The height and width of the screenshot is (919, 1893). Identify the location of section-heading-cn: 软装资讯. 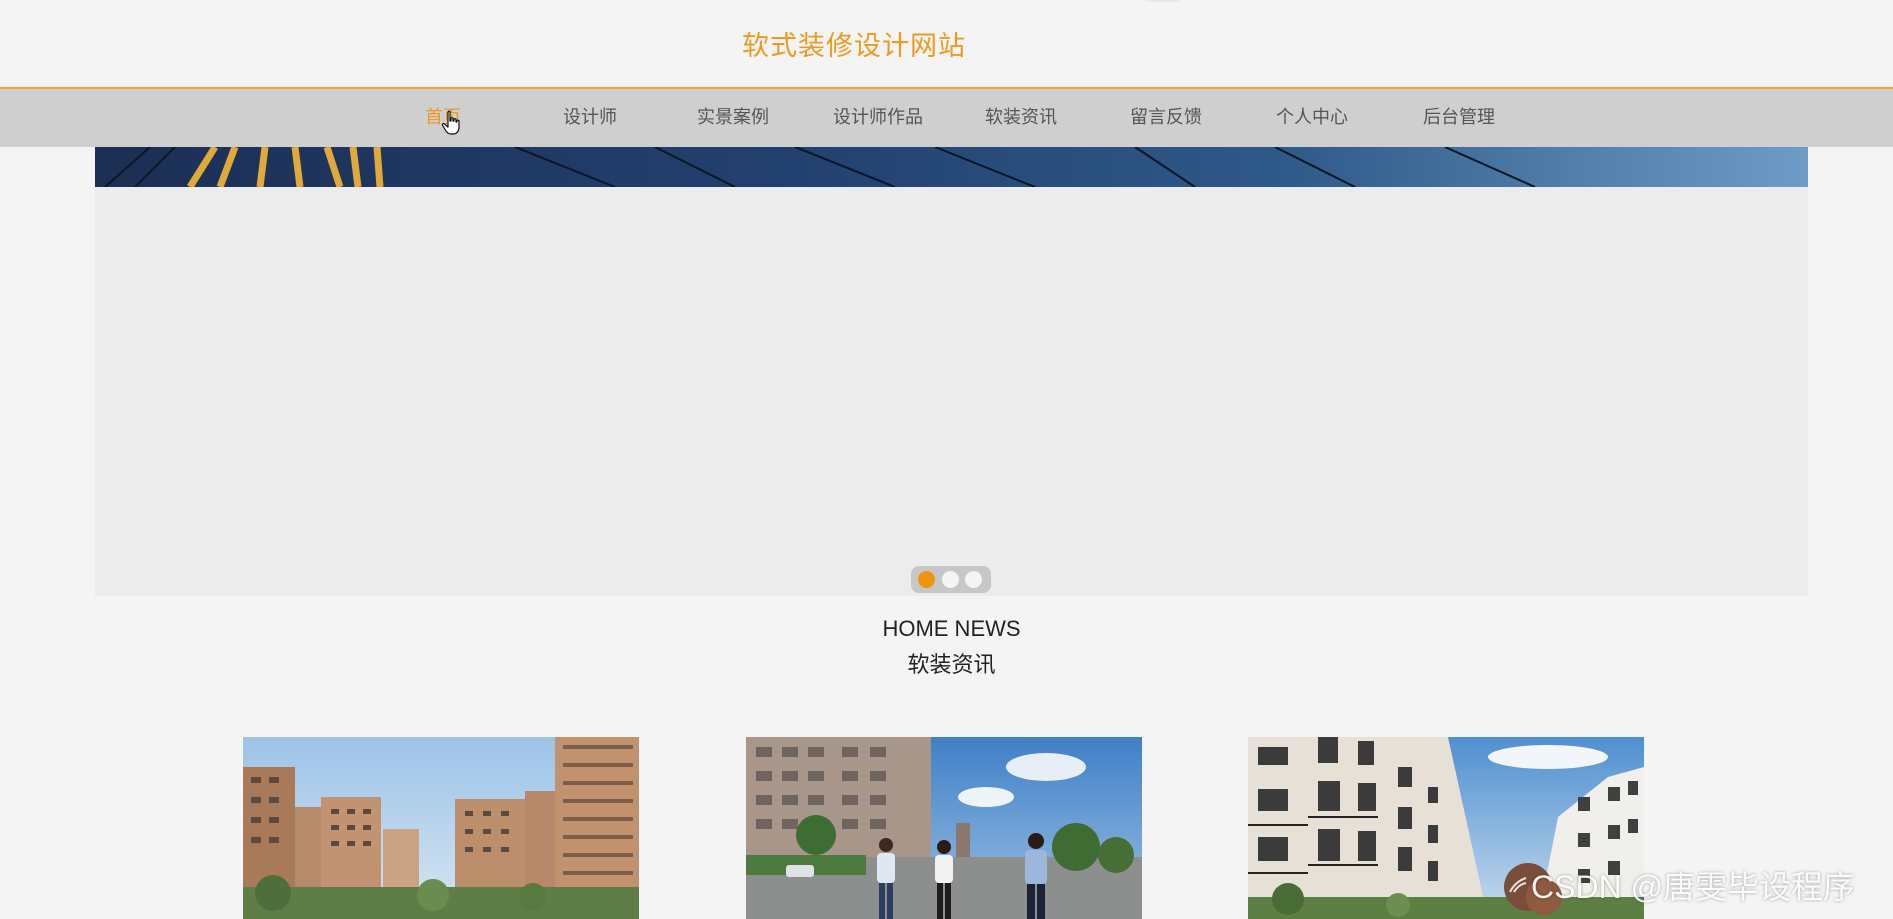
(951, 665).